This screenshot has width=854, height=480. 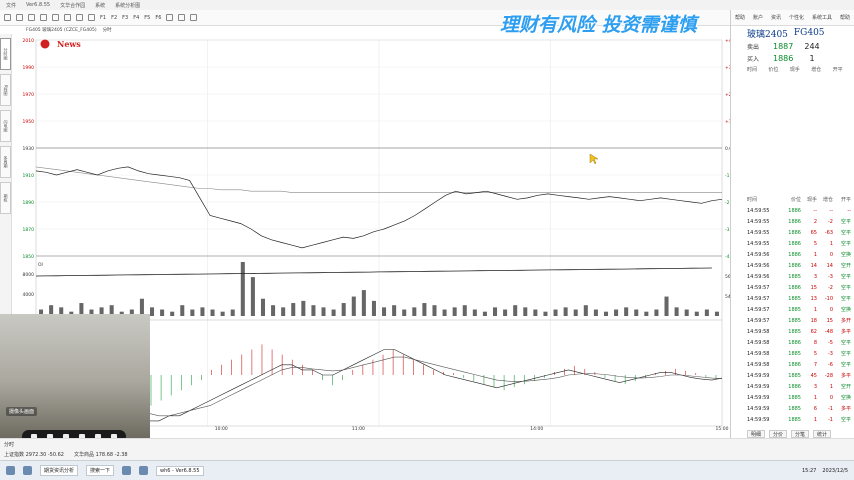 I want to click on tick-cell: 8, so click(x=815, y=342).